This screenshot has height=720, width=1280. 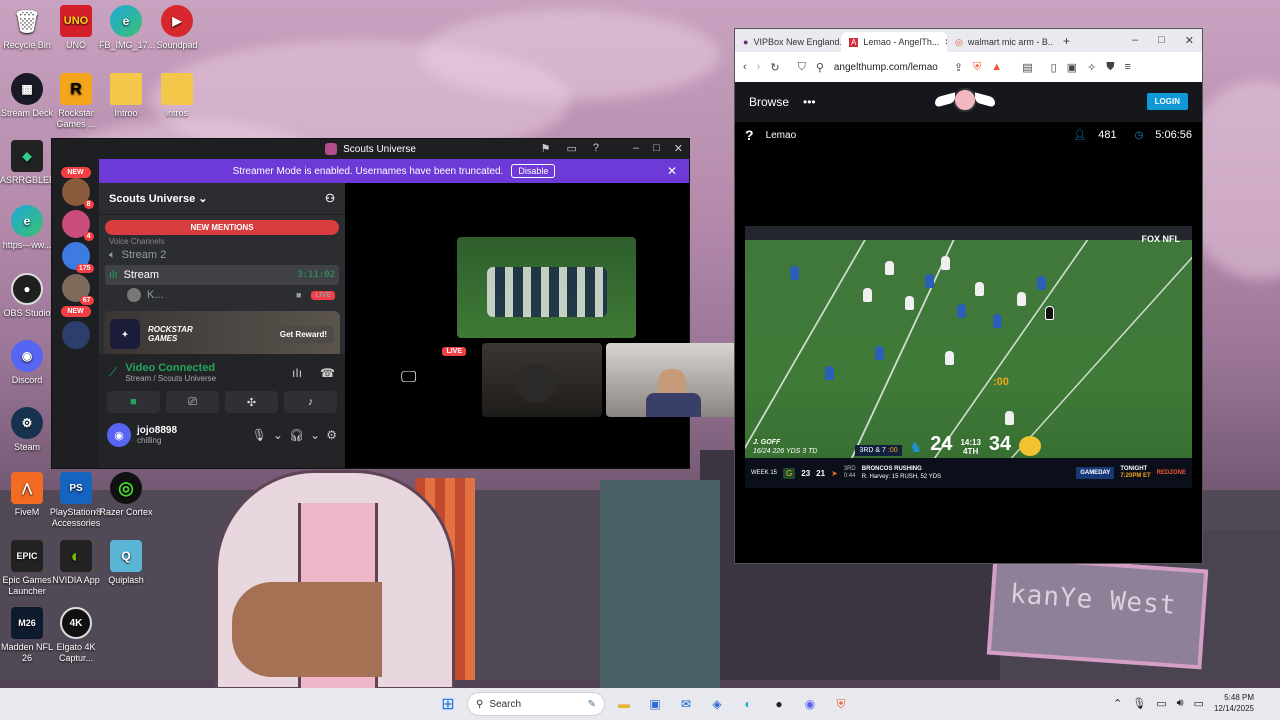 I want to click on desktop-icon-soundpad: ▶ Soundpad, so click(x=177, y=28).